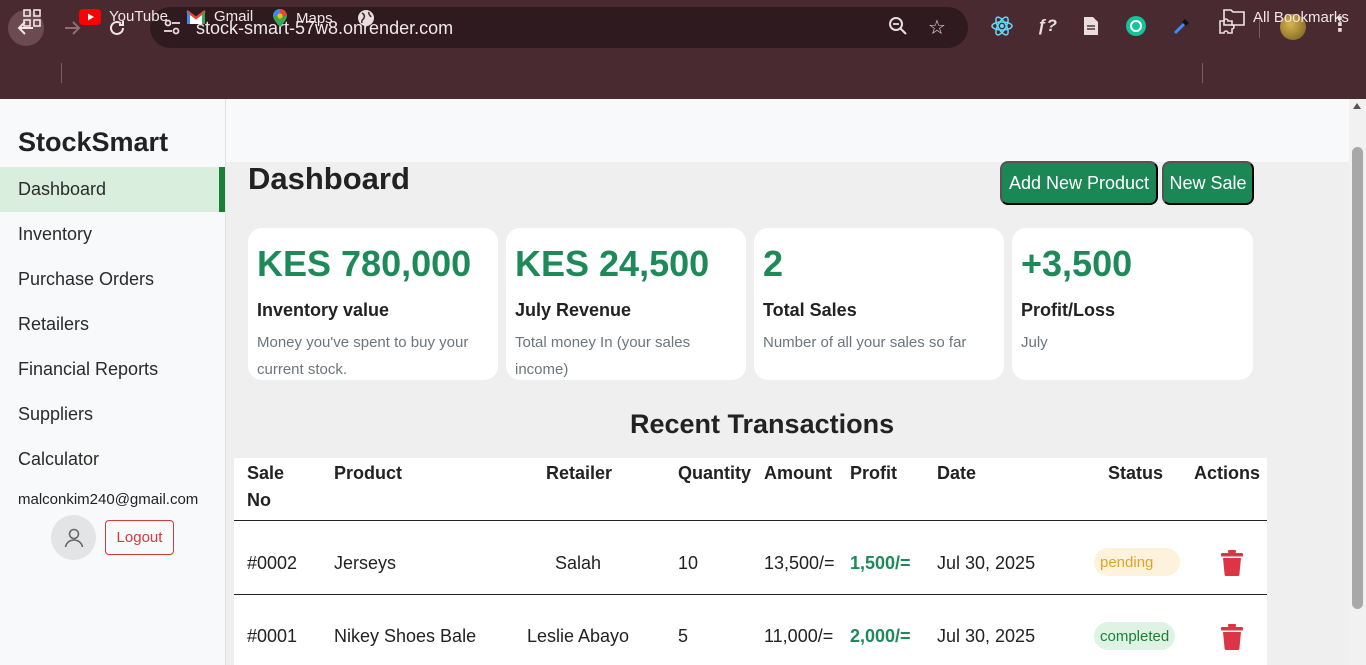 The width and height of the screenshot is (1366, 665). Describe the element at coordinates (1234, 17) in the screenshot. I see `folder-icon` at that location.